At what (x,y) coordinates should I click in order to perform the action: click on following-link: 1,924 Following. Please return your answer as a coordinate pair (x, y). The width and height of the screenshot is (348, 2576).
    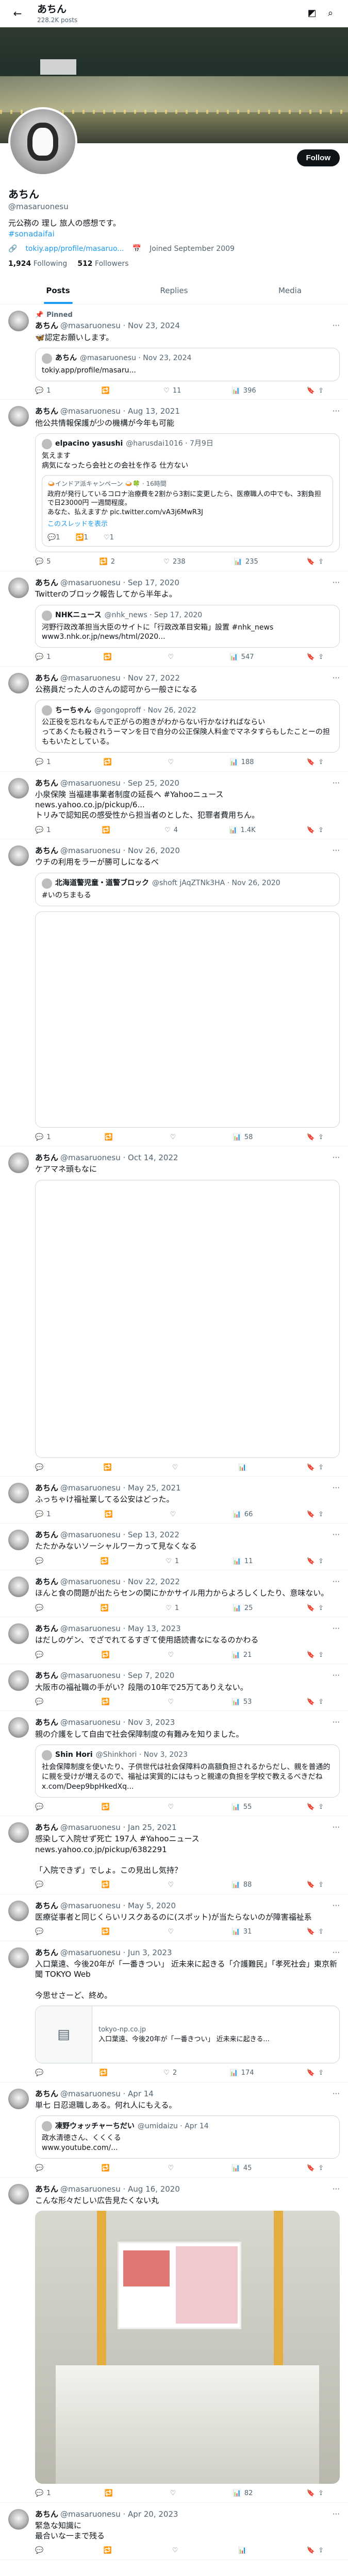
    Looking at the image, I should click on (37, 264).